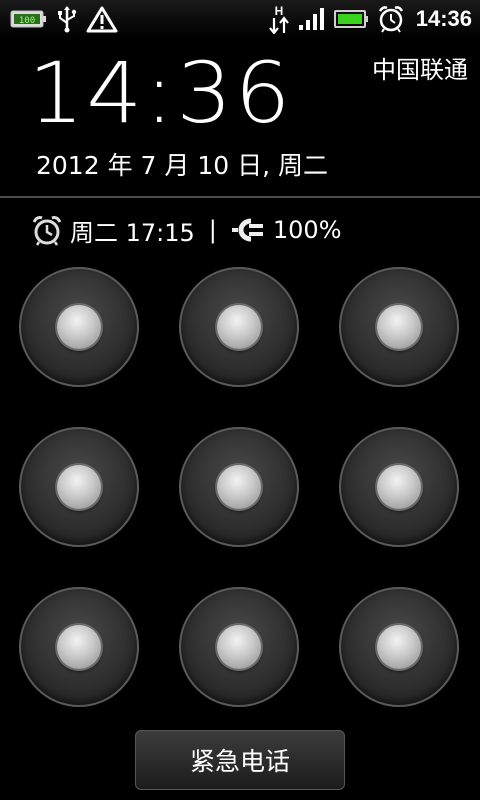 The image size is (480, 800). I want to click on usb-icon, so click(67, 19).